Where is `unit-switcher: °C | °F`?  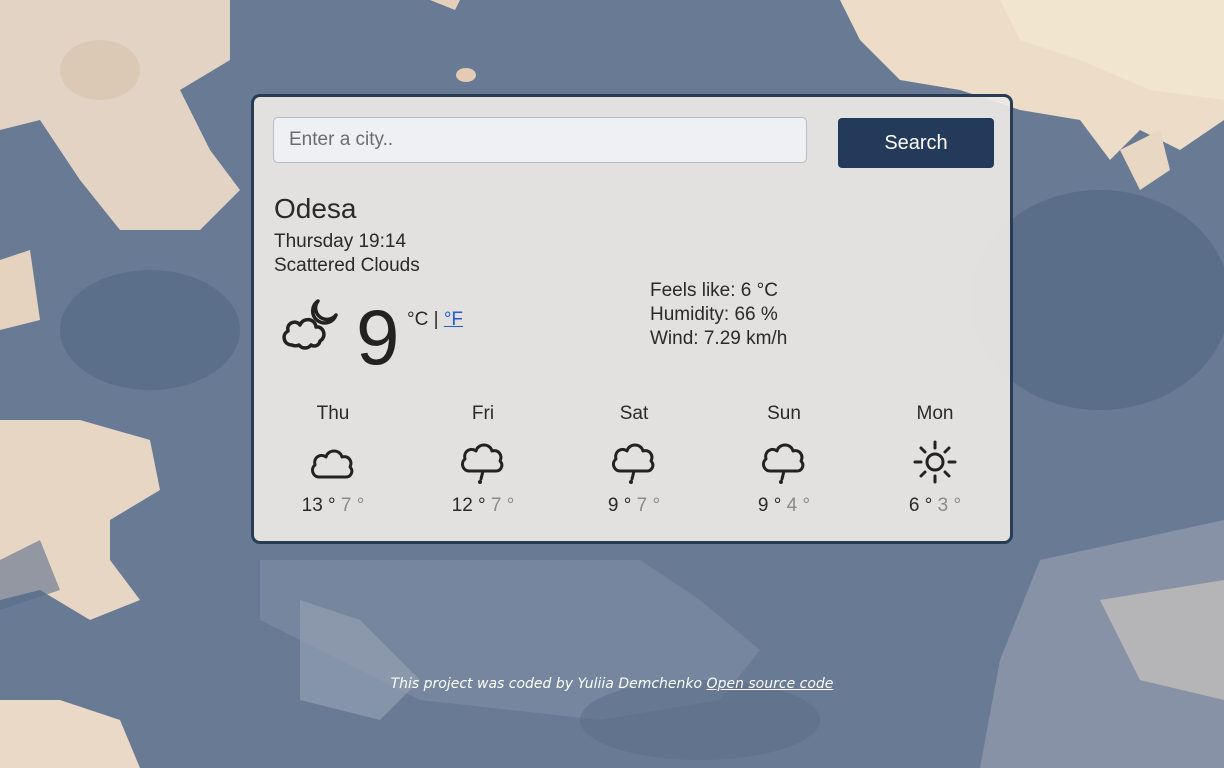
unit-switcher: °C | °F is located at coordinates (435, 320).